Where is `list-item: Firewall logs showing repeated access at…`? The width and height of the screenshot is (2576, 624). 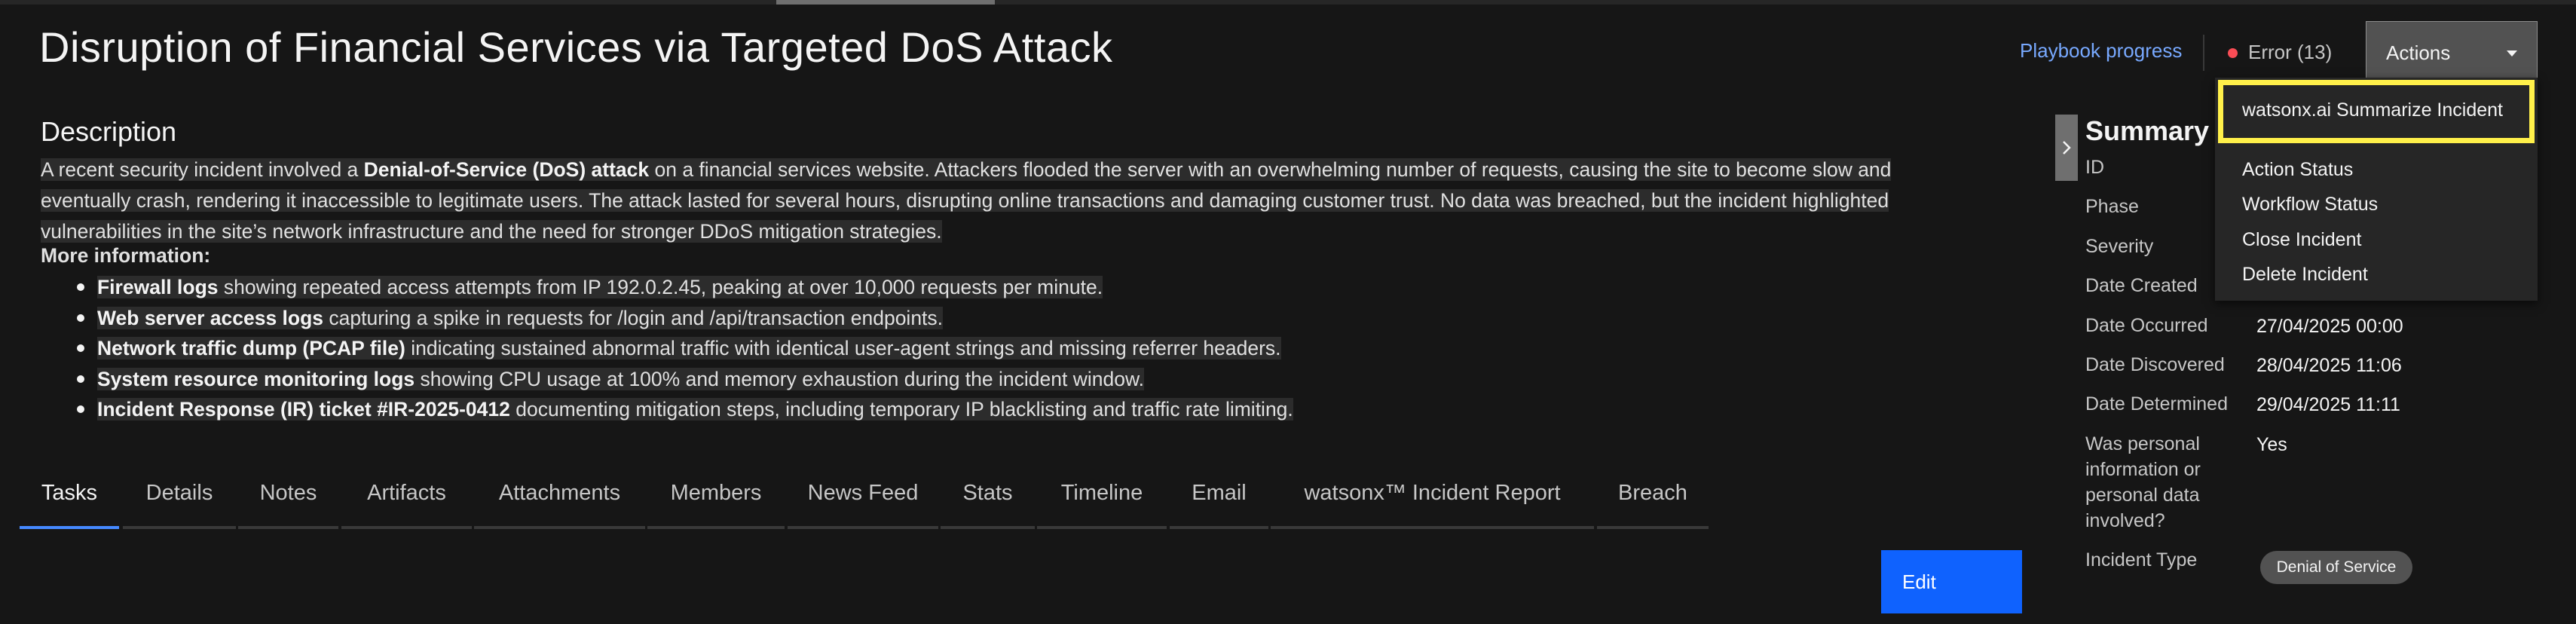
list-item: Firewall logs showing repeated access at… is located at coordinates (684, 287).